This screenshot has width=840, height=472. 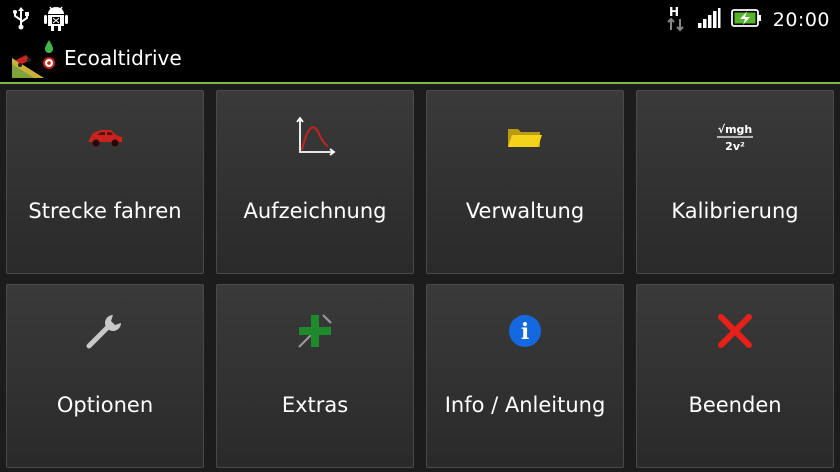 What do you see at coordinates (735, 331) in the screenshot?
I see `close-icon` at bounding box center [735, 331].